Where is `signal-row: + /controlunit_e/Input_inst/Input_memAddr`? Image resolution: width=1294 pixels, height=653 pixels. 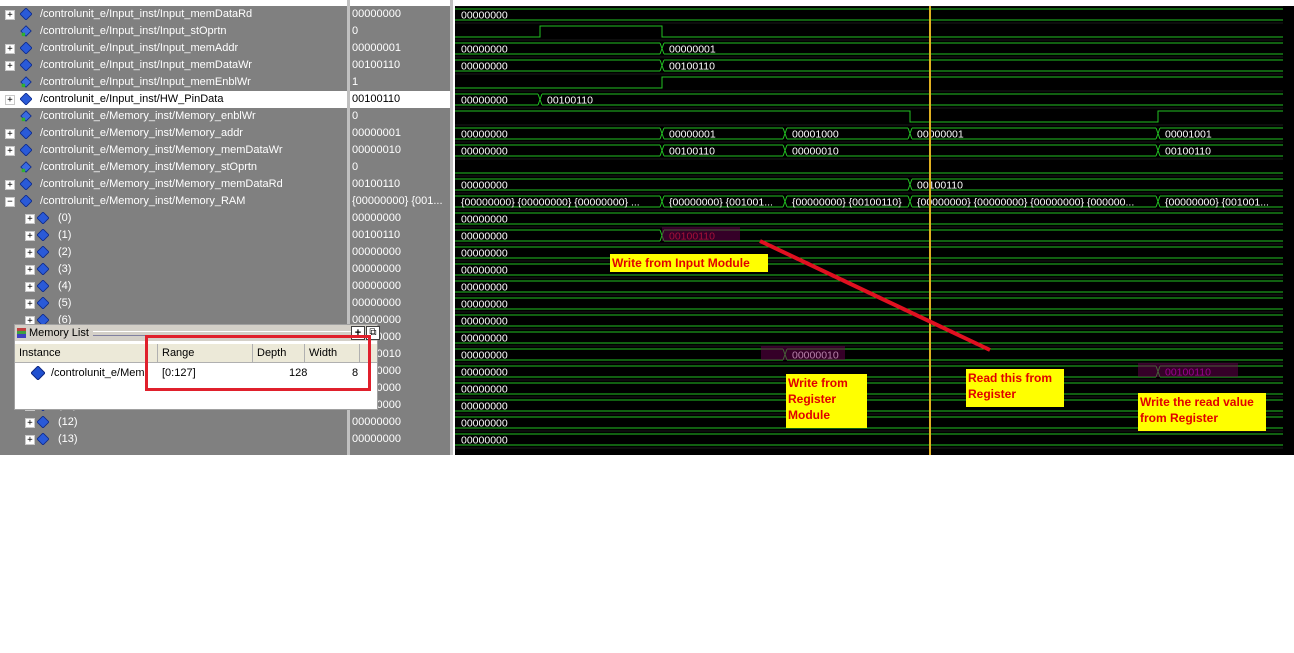 signal-row: + /controlunit_e/Input_inst/Input_memAddr is located at coordinates (174, 48).